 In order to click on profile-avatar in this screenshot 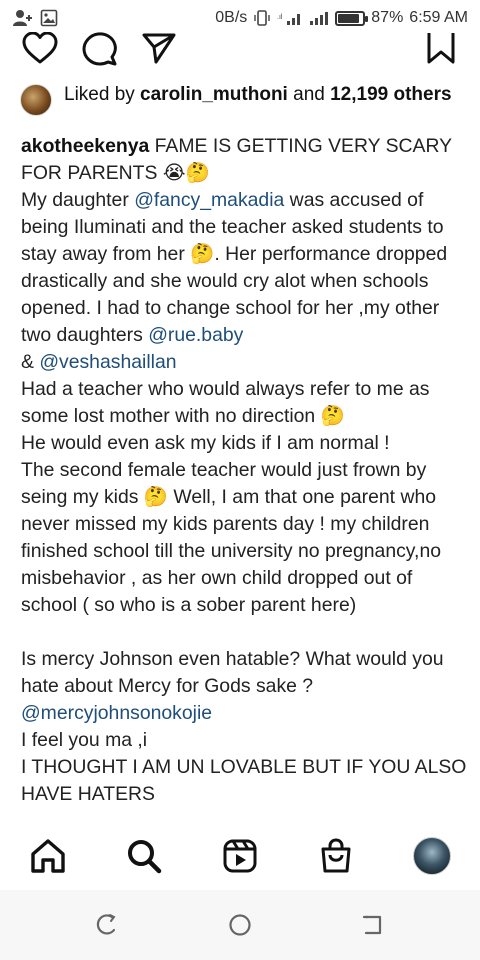, I will do `click(432, 856)`.